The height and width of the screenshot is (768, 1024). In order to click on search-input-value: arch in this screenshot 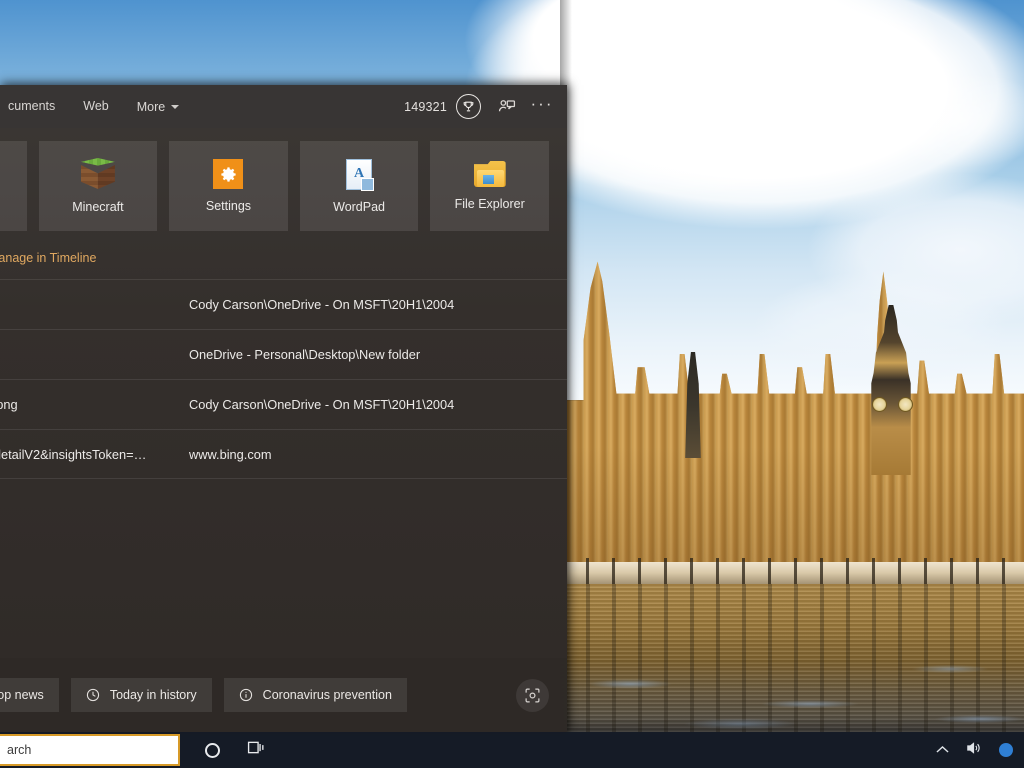, I will do `click(19, 750)`.